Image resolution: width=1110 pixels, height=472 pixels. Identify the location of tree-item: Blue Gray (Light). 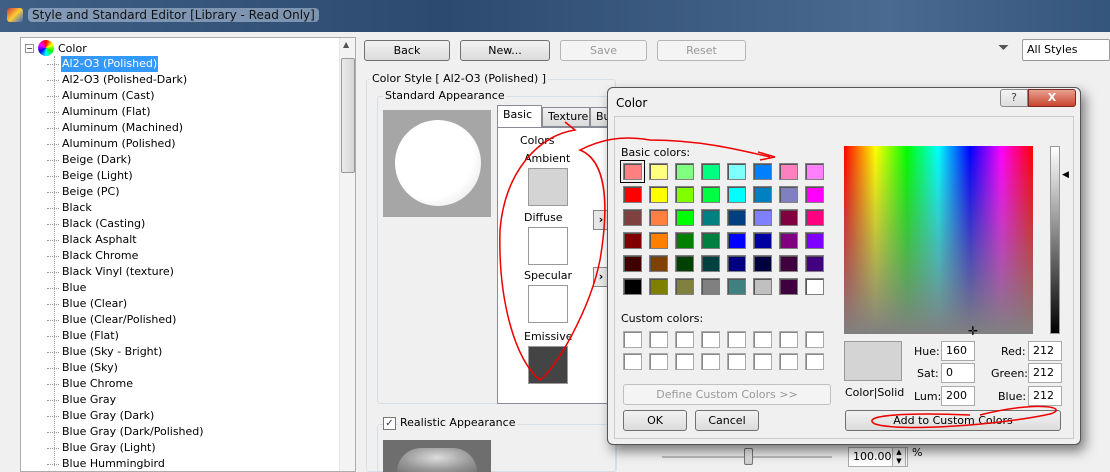
(126, 448).